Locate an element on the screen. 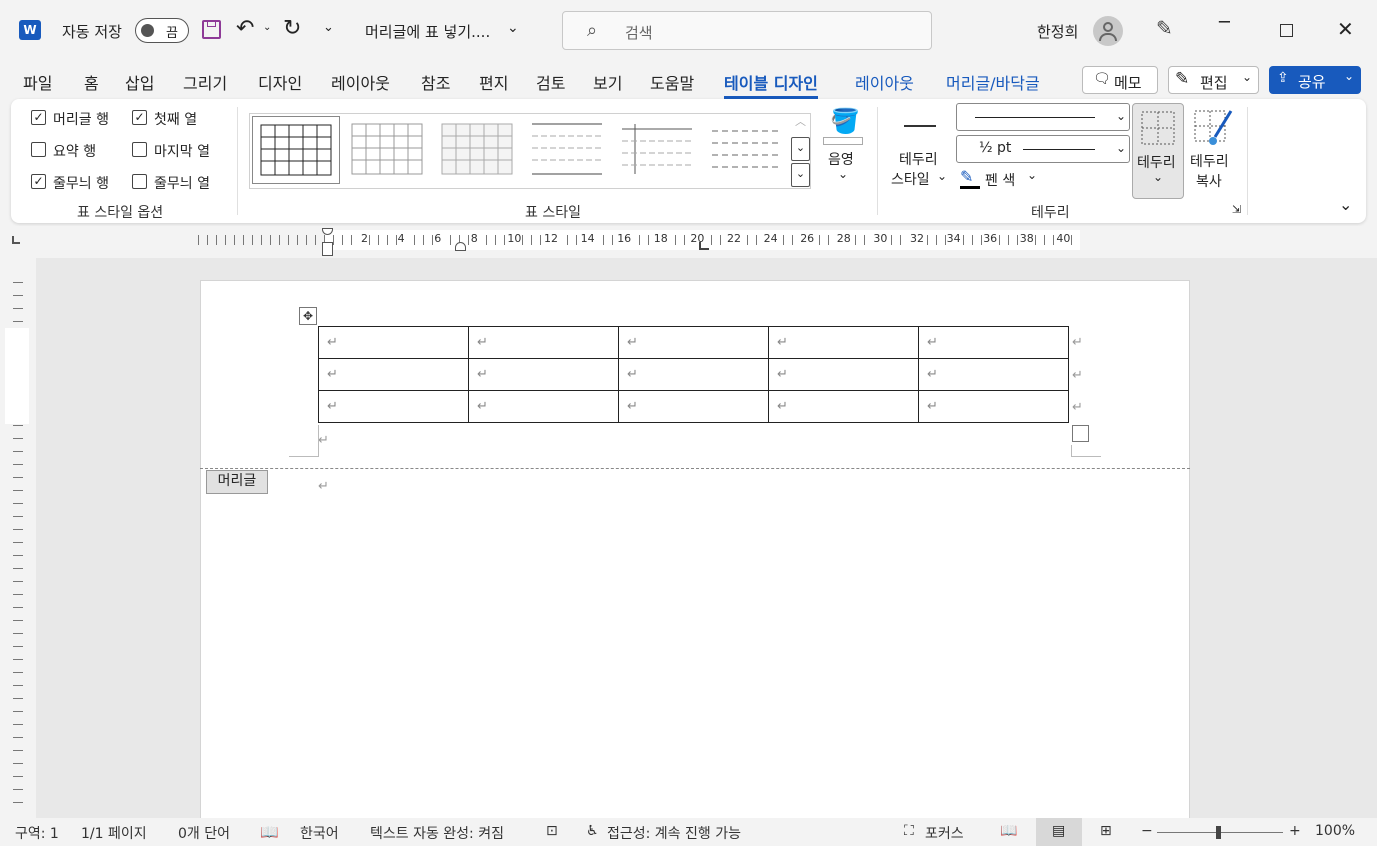  tab-table-layout: 레이아웃 is located at coordinates (884, 82).